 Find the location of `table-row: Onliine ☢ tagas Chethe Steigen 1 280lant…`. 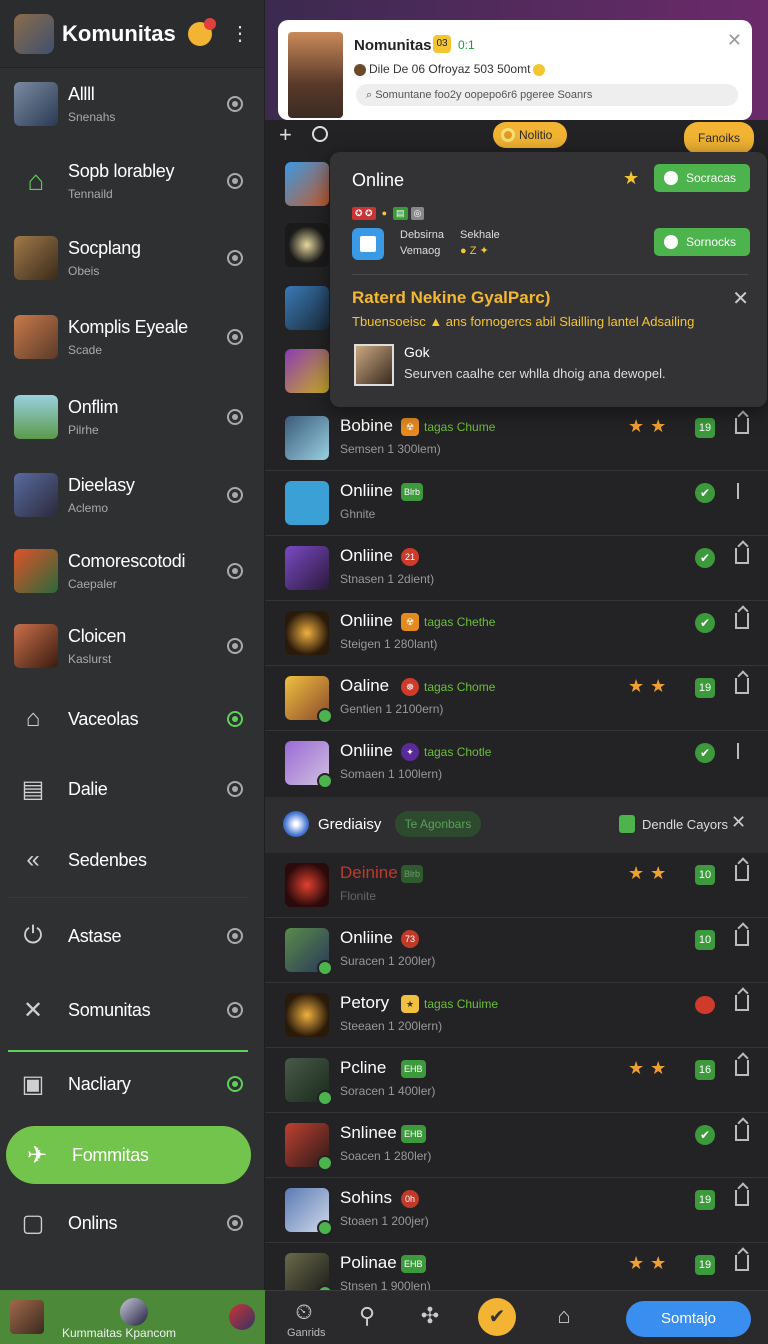

table-row: Onliine ☢ tagas Chethe Steigen 1 280lant… is located at coordinates (516, 633).